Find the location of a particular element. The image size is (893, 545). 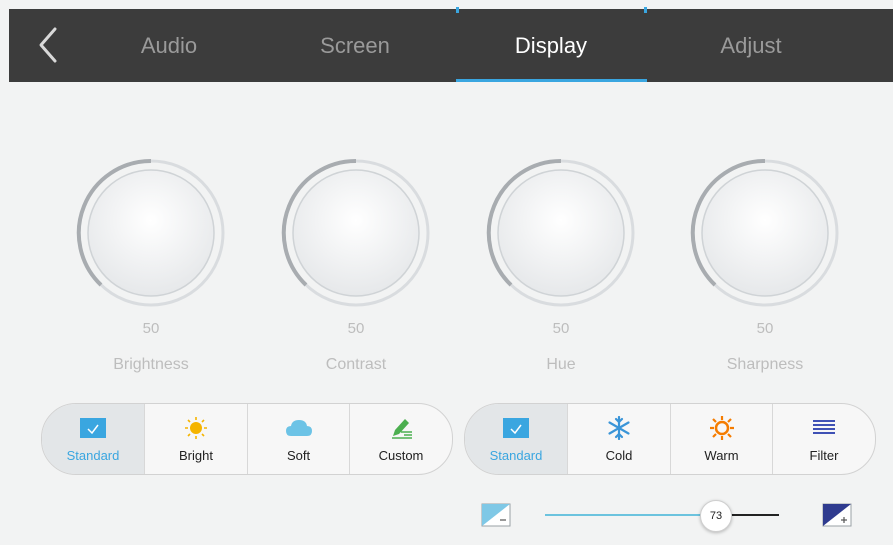

tab-audio: Audio is located at coordinates (169, 45).